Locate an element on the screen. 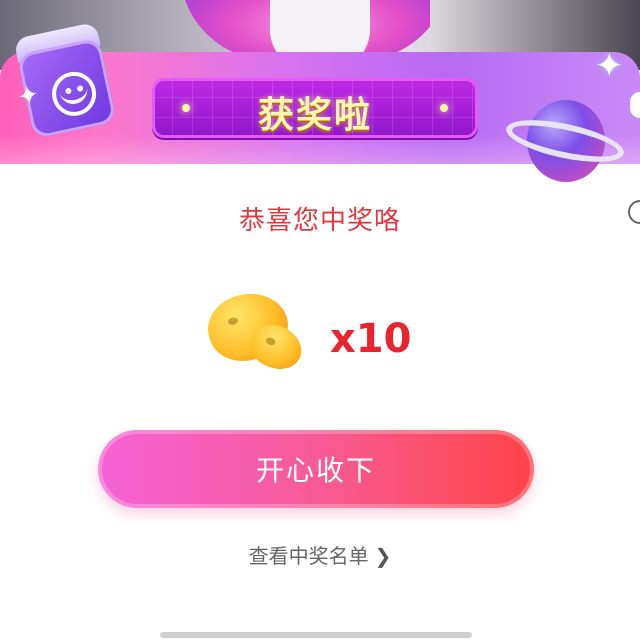 The width and height of the screenshot is (640, 640). planet-icon is located at coordinates (565, 145).